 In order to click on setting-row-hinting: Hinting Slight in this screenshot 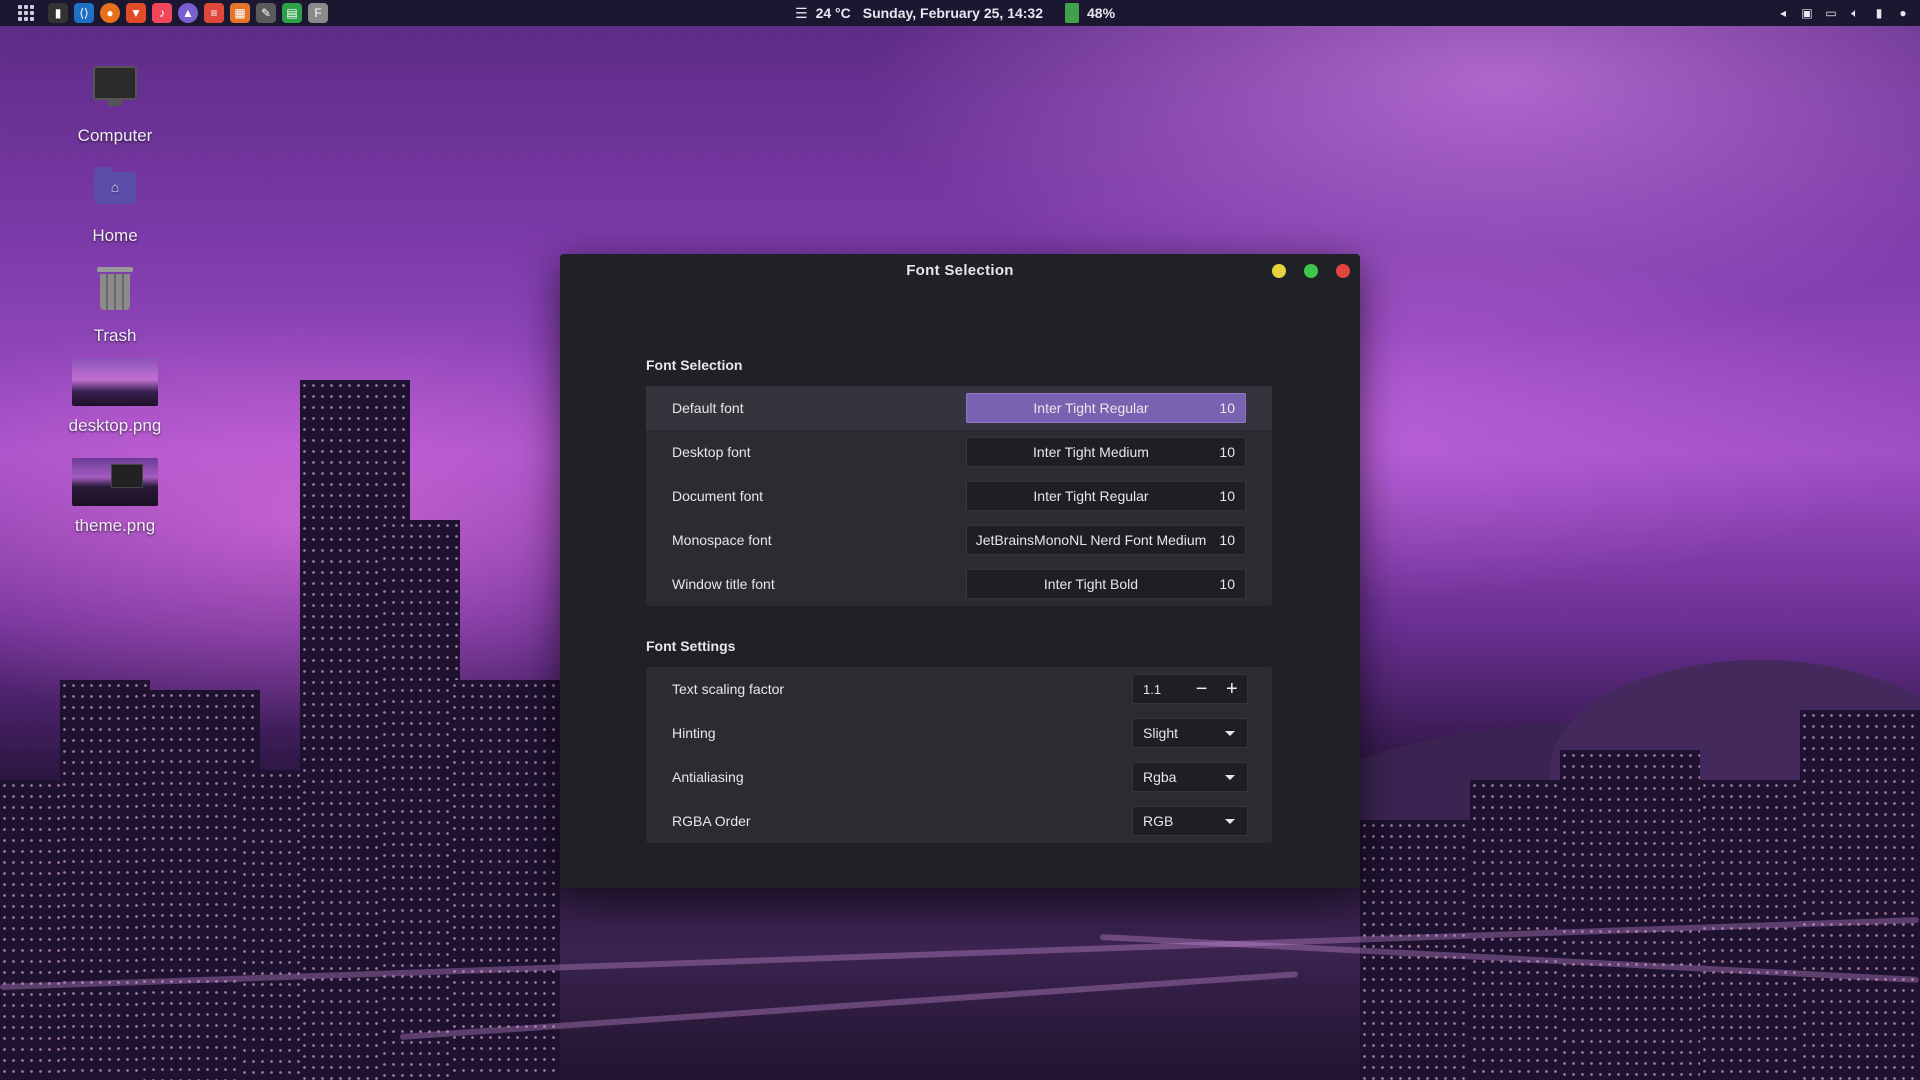, I will do `click(959, 733)`.